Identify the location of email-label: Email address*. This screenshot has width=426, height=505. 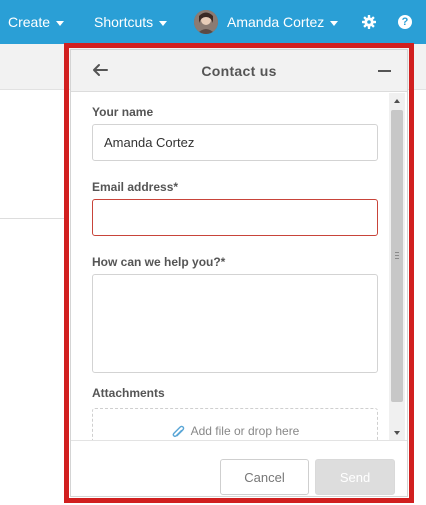
(135, 187).